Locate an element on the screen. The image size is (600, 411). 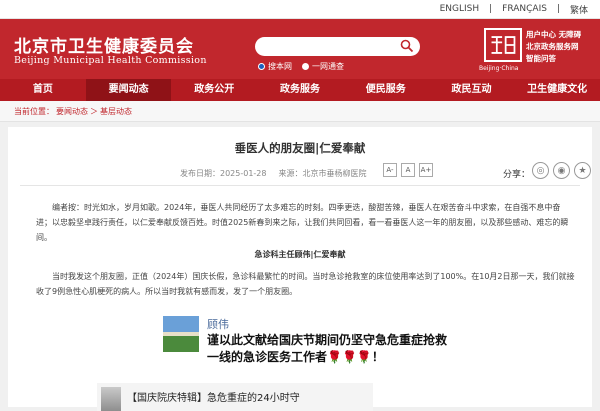
font-default-button: A is located at coordinates (408, 170).